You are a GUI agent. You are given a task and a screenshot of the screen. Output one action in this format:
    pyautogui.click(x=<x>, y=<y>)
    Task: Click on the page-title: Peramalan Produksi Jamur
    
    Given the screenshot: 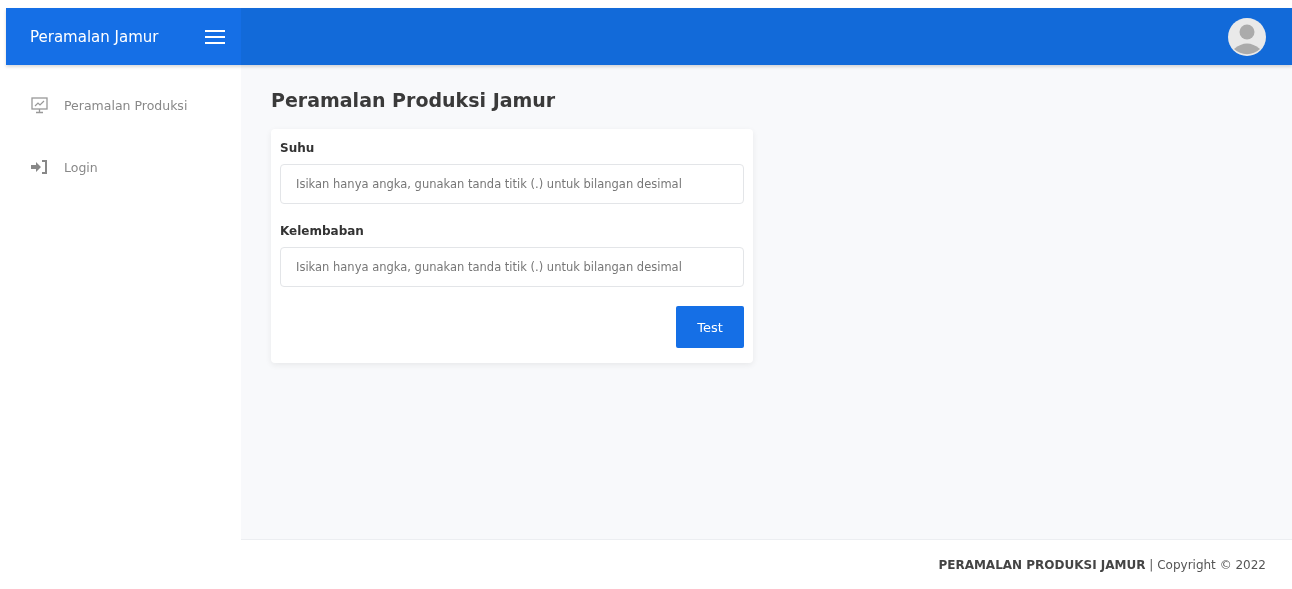 What is the action you would take?
    pyautogui.click(x=414, y=100)
    